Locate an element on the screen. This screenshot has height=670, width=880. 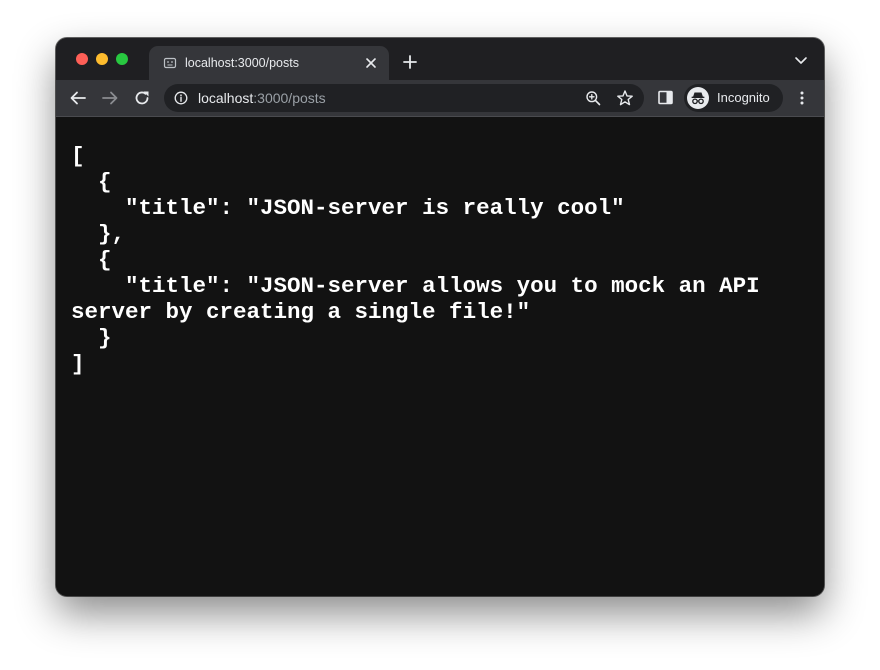
document-icon is located at coordinates (170, 63).